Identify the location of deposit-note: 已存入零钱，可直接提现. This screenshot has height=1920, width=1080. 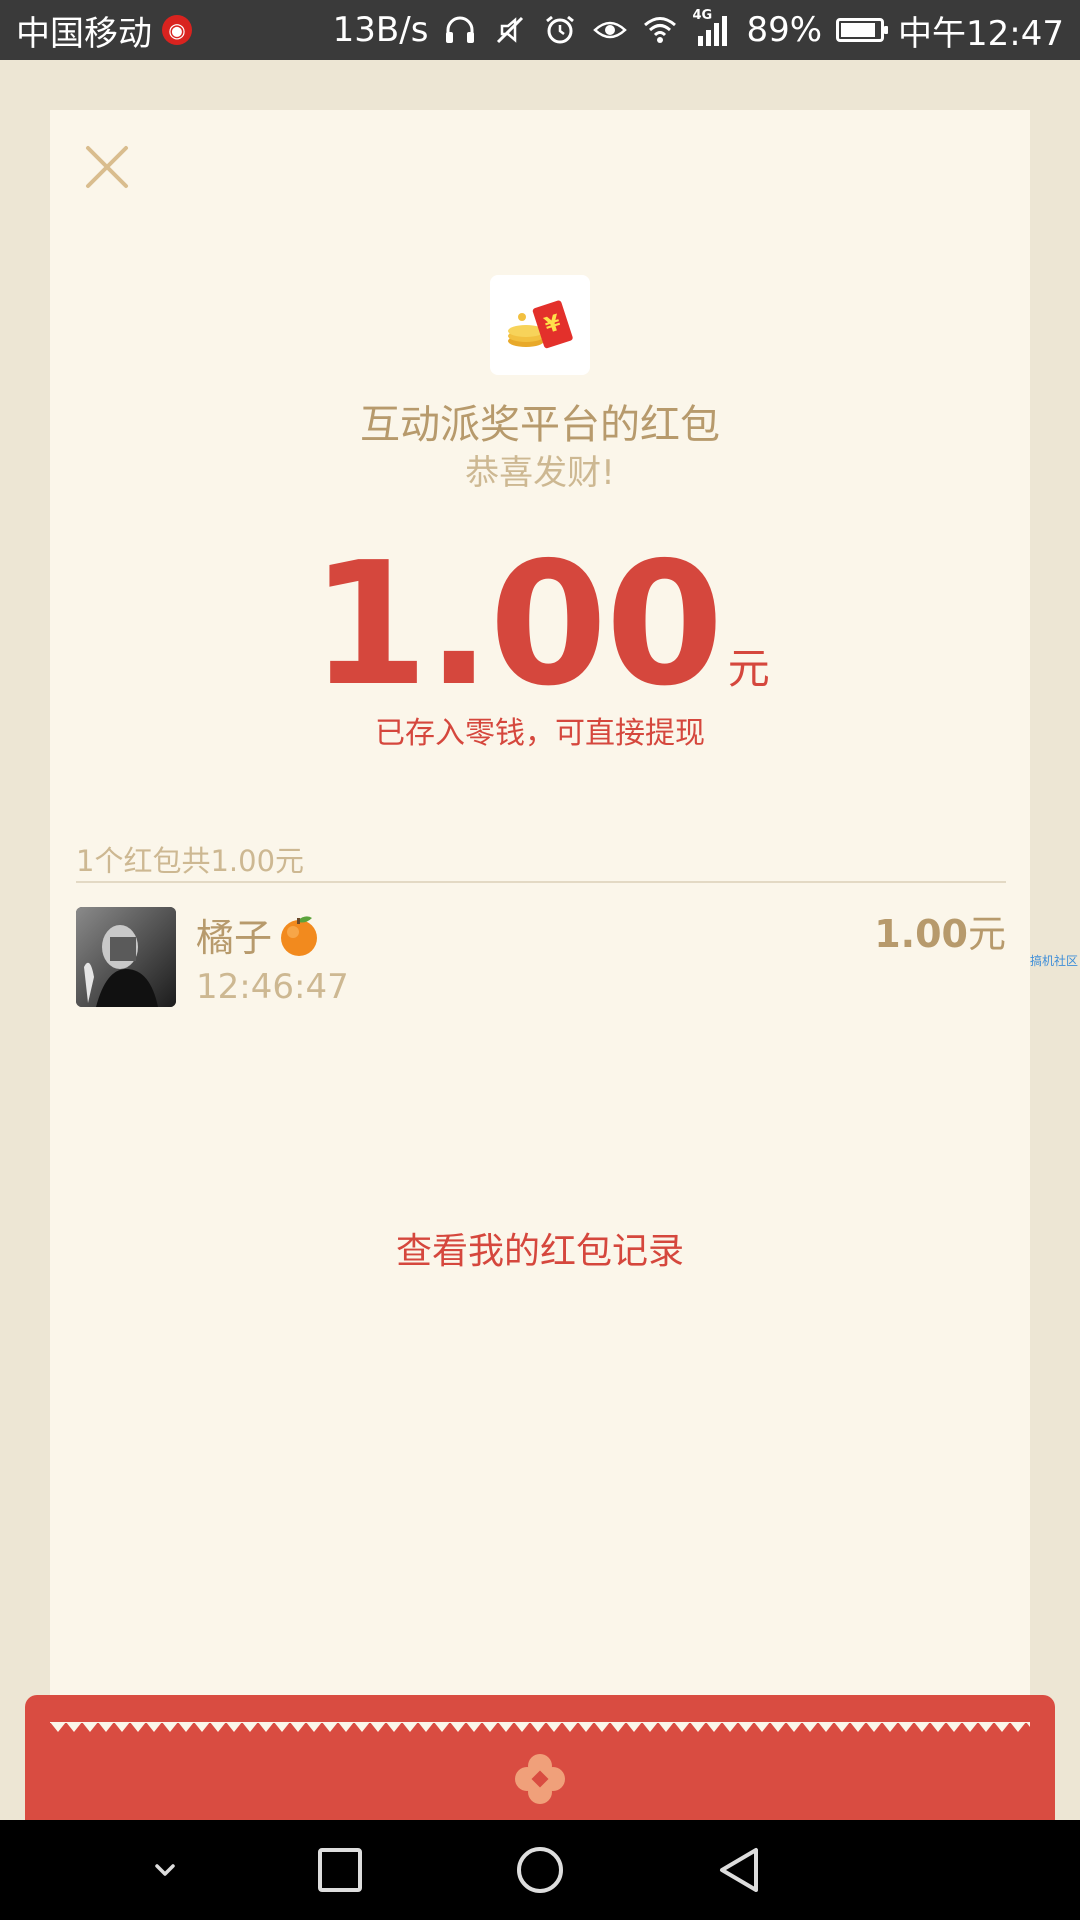
(540, 733).